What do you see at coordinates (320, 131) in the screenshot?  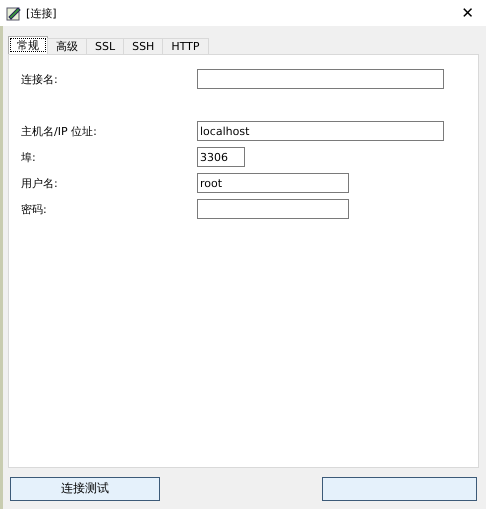 I see `input-field: localhost` at bounding box center [320, 131].